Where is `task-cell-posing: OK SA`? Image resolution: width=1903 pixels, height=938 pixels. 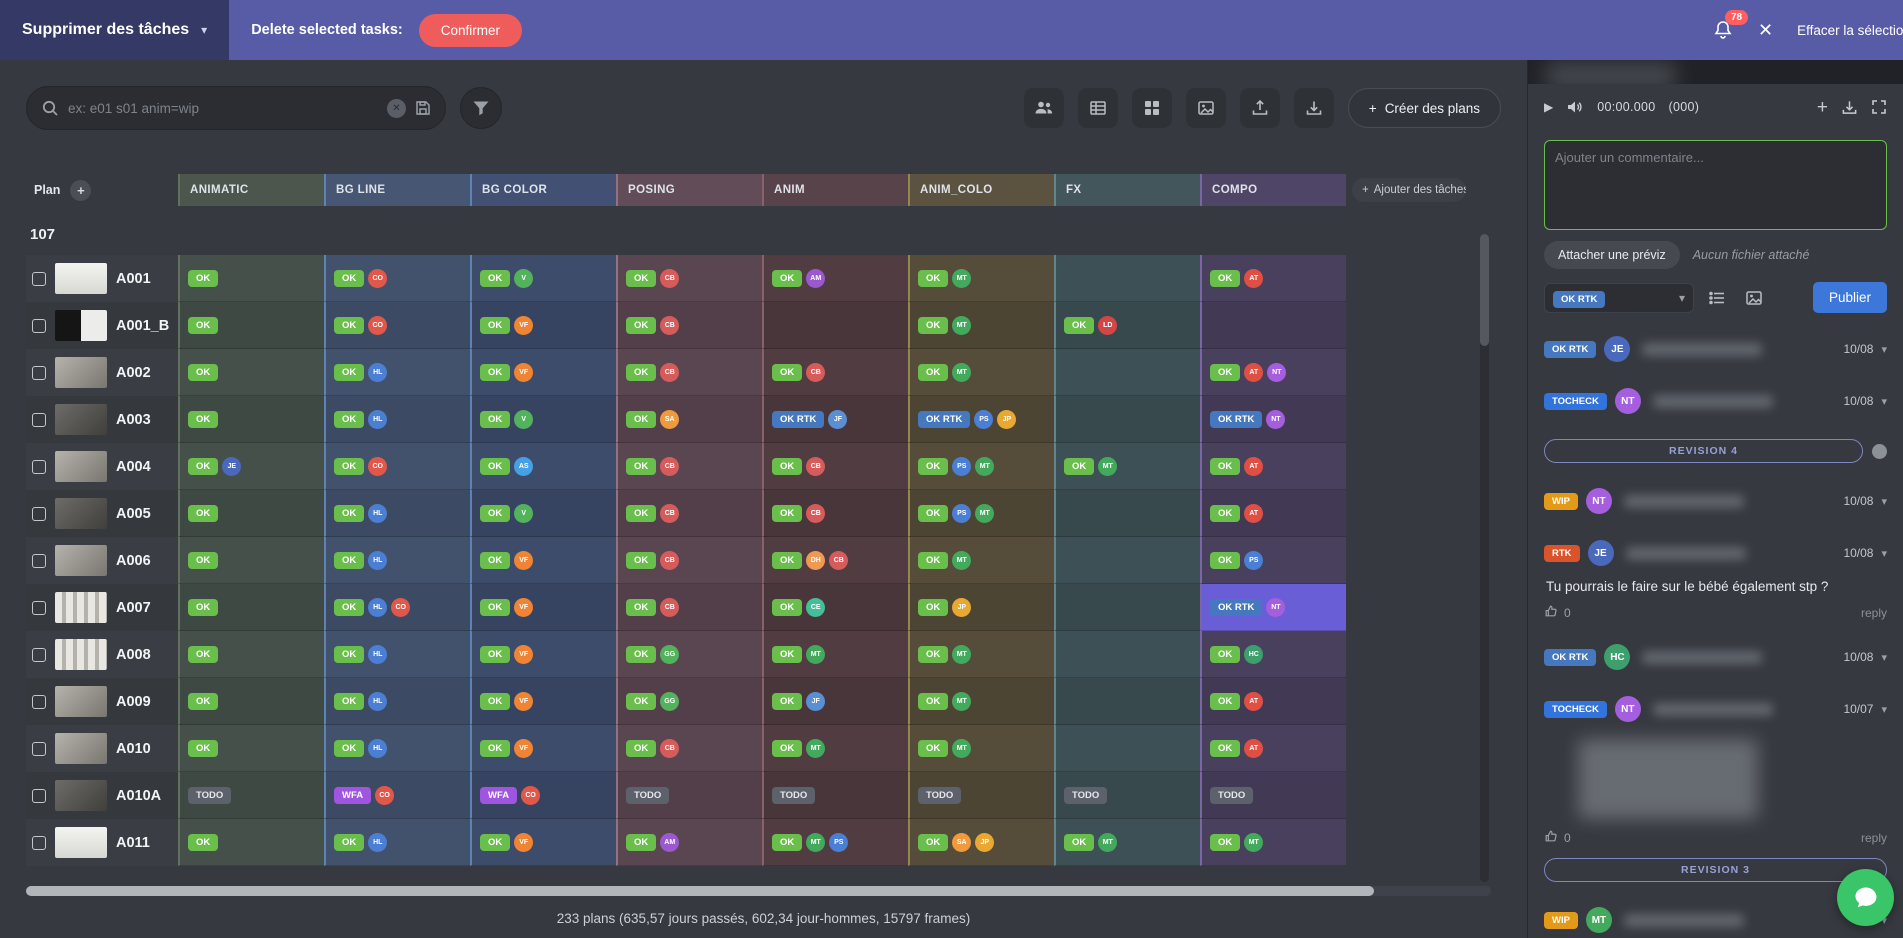
task-cell-posing: OK SA is located at coordinates (689, 419).